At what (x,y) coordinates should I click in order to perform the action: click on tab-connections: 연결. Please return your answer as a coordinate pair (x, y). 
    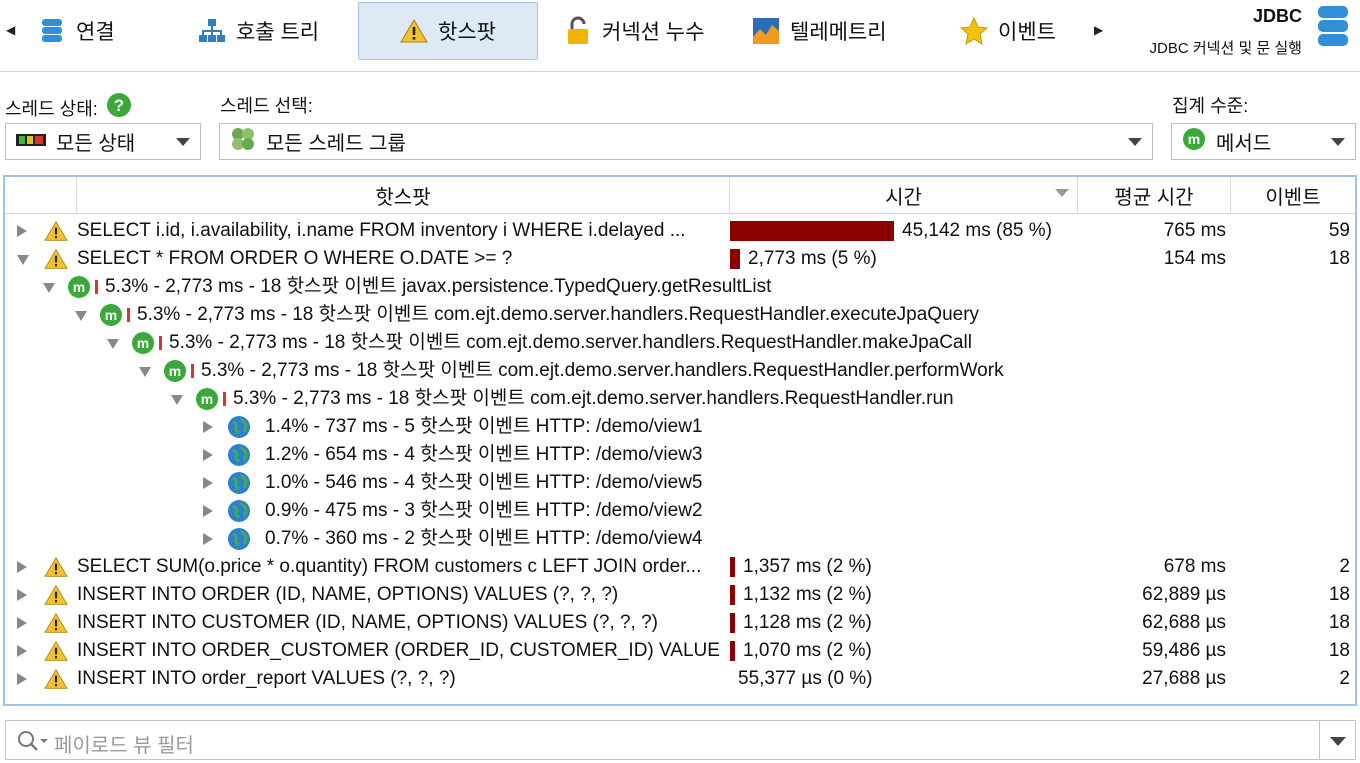
    Looking at the image, I should click on (76, 31).